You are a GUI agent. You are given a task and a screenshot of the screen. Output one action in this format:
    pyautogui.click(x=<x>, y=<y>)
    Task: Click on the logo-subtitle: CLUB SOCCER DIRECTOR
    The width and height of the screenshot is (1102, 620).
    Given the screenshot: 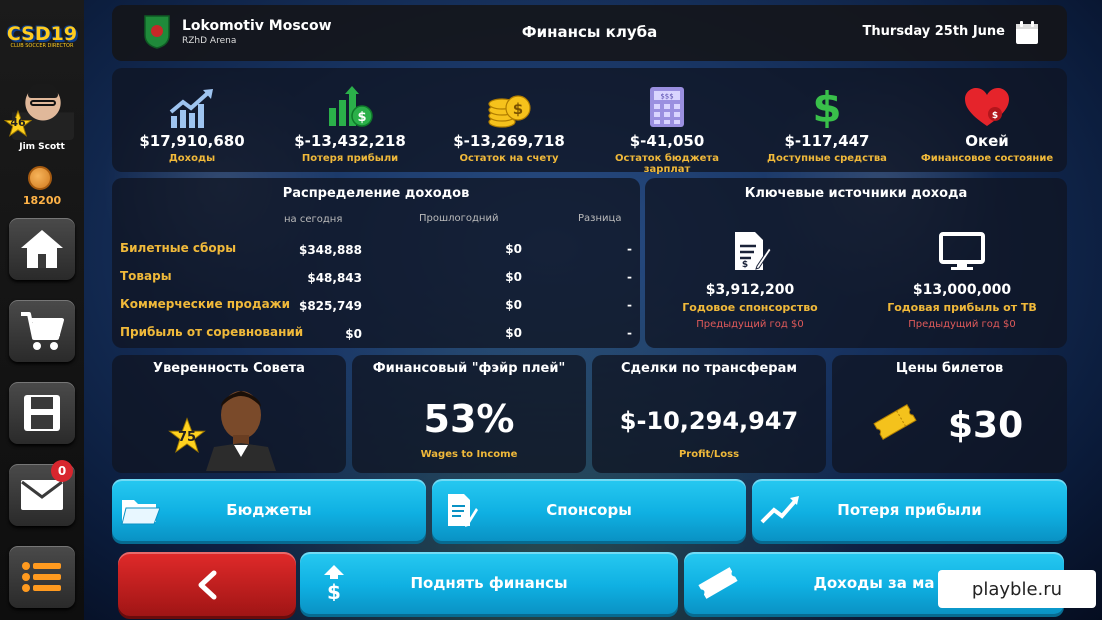 What is the action you would take?
    pyautogui.click(x=42, y=46)
    